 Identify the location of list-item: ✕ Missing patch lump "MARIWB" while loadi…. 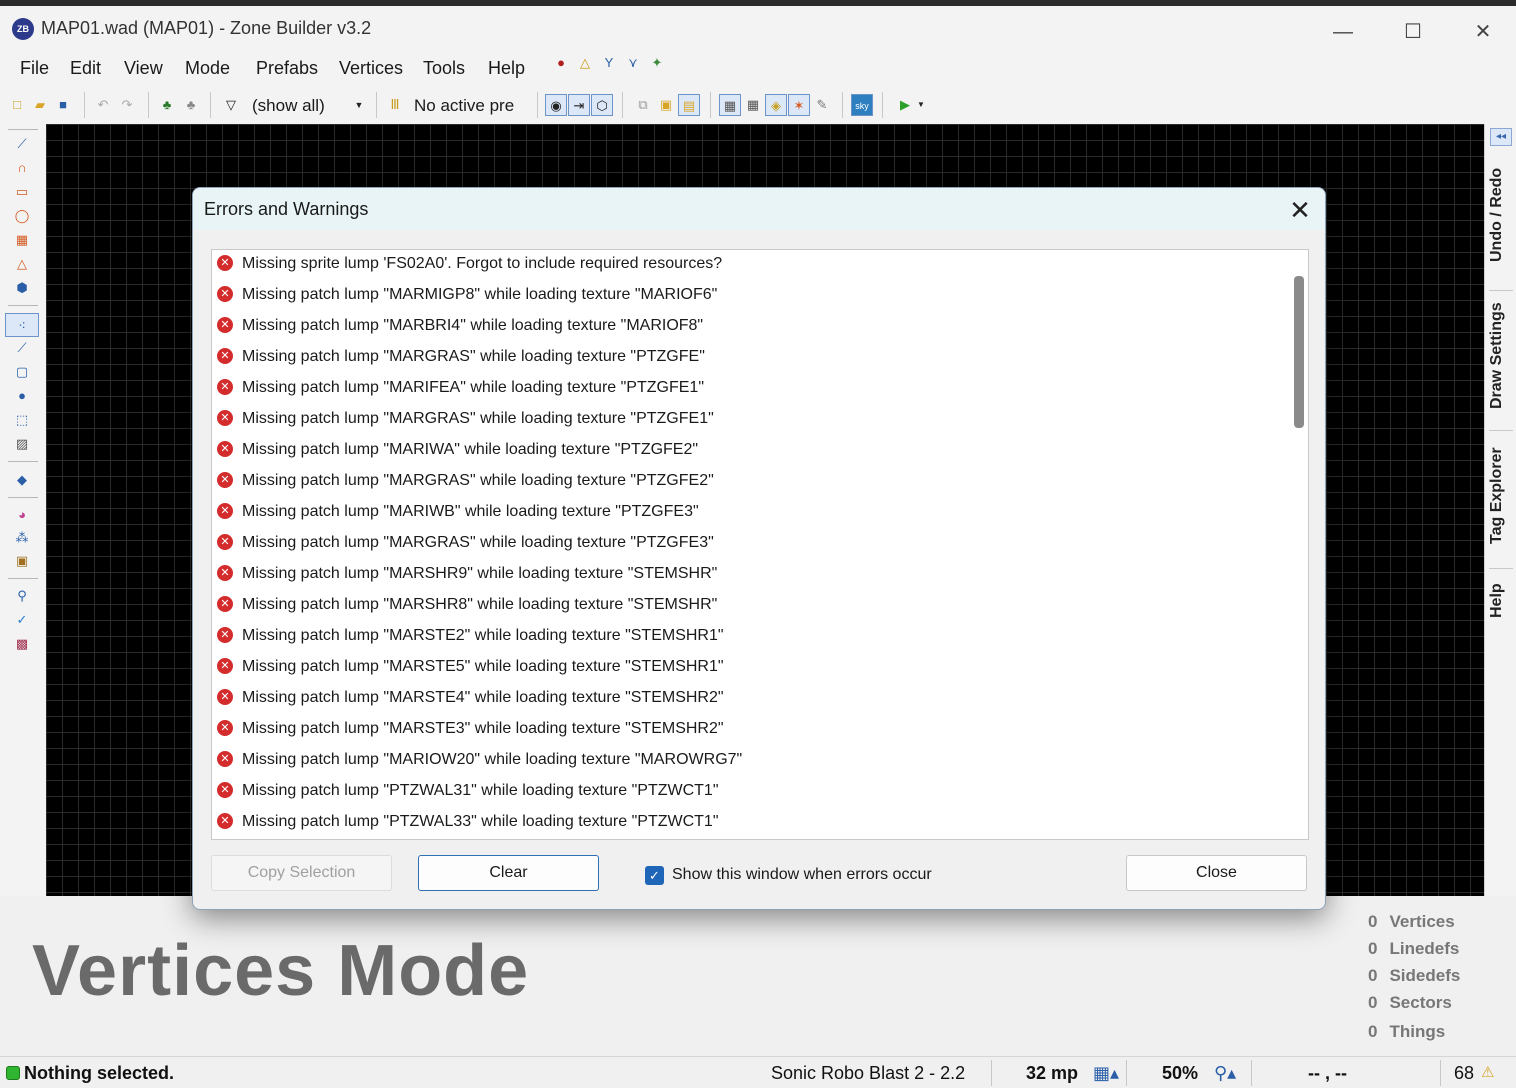
(747, 513).